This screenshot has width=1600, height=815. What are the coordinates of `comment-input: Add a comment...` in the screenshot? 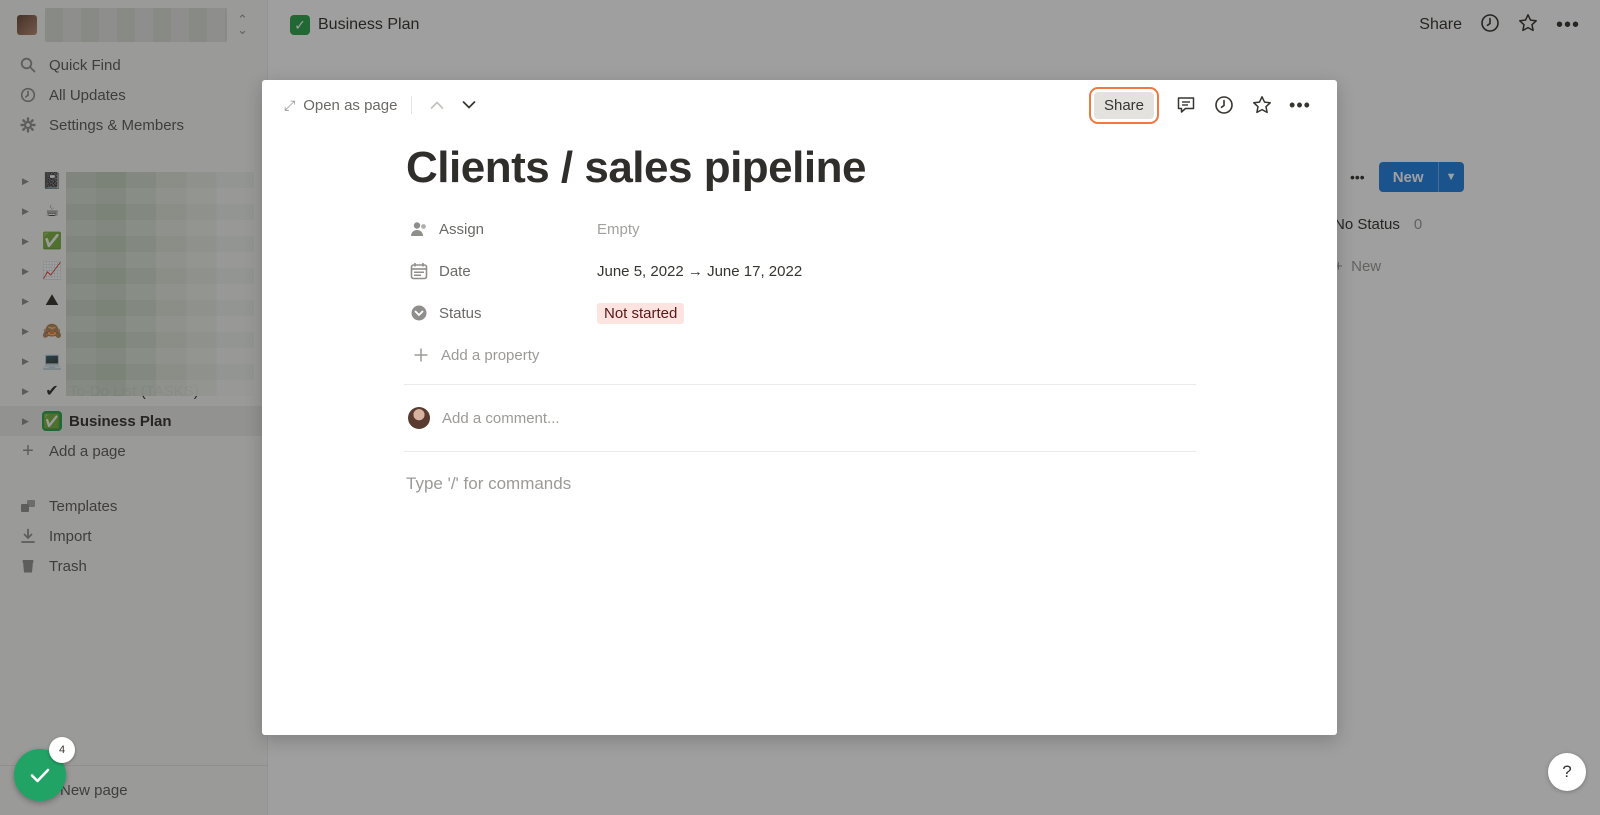 It's located at (806, 418).